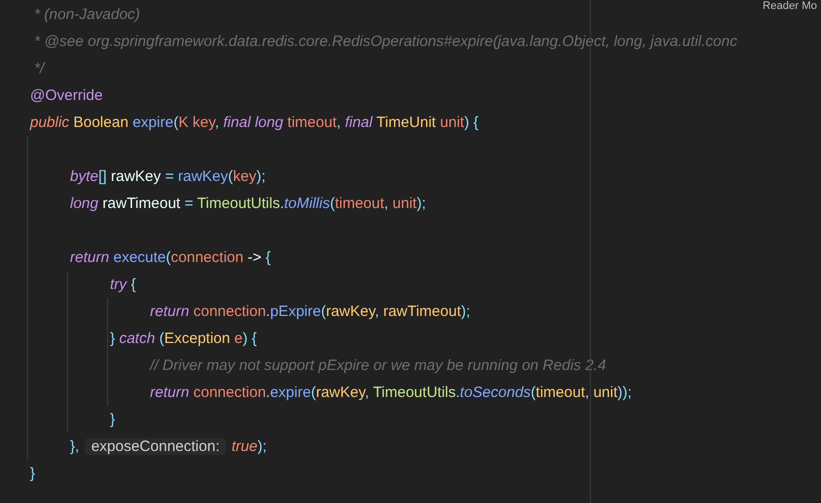 Image resolution: width=821 pixels, height=503 pixels. Describe the element at coordinates (247, 203) in the screenshot. I see `code-line: long rawTimeout = TimeoutUtils.toMillis(timeout, unit);` at that location.